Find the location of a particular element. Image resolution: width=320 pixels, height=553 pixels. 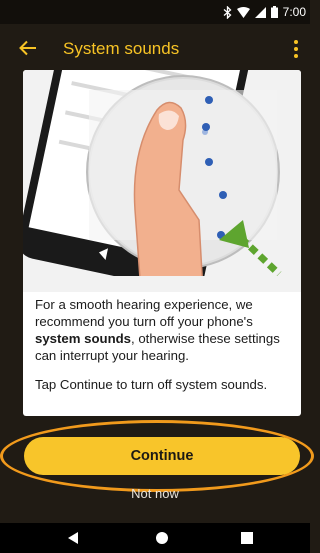

wifi-icon is located at coordinates (243, 12).